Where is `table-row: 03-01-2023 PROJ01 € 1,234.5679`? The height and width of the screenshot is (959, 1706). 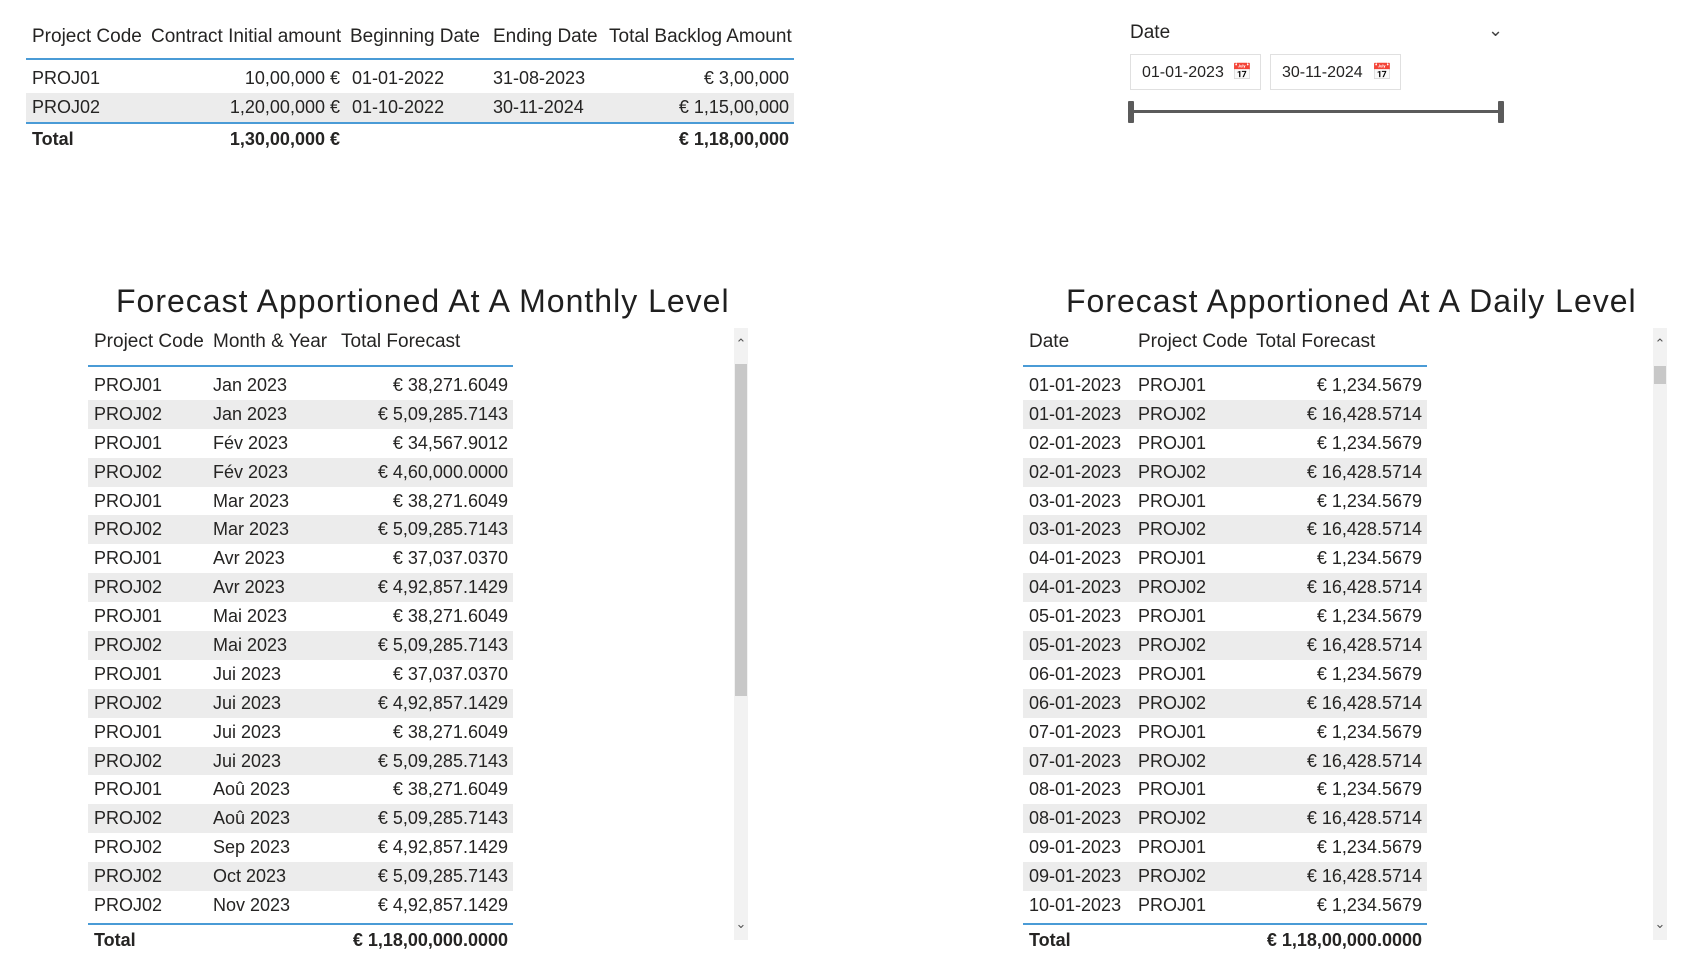
table-row: 03-01-2023 PROJ01 € 1,234.5679 is located at coordinates (1225, 501).